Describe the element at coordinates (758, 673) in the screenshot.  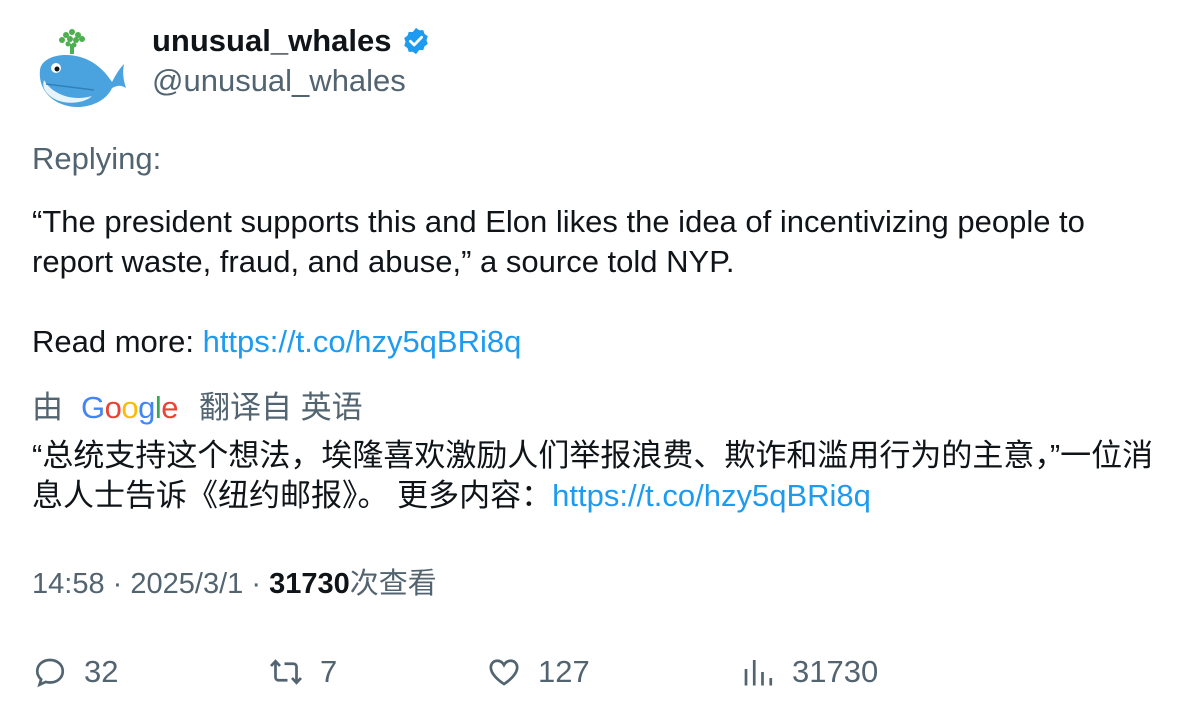
I see `bar-chart-icon` at that location.